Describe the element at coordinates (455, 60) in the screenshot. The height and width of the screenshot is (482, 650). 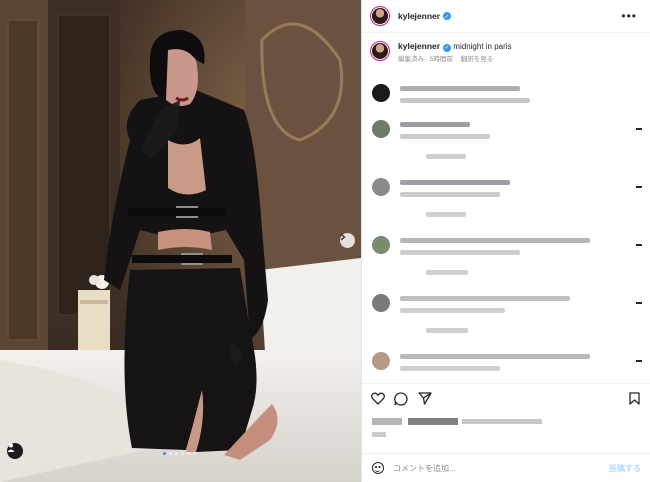
I see `caption-meta: 編集済み · 5時間前 翻訳を見る` at that location.